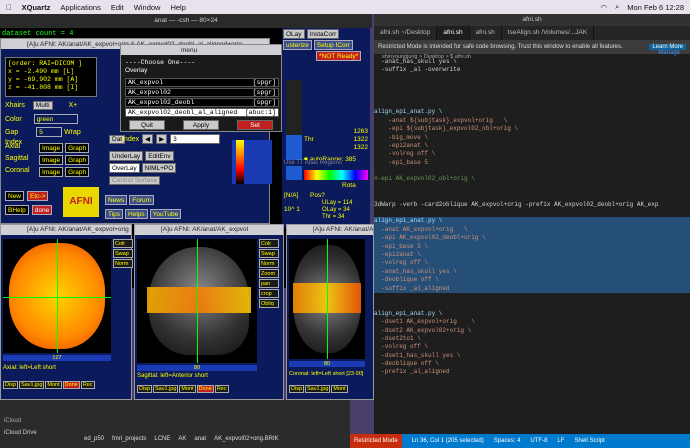  What do you see at coordinates (77, 160) in the screenshot?
I see `sagittal-graph-button: Graph` at bounding box center [77, 160].